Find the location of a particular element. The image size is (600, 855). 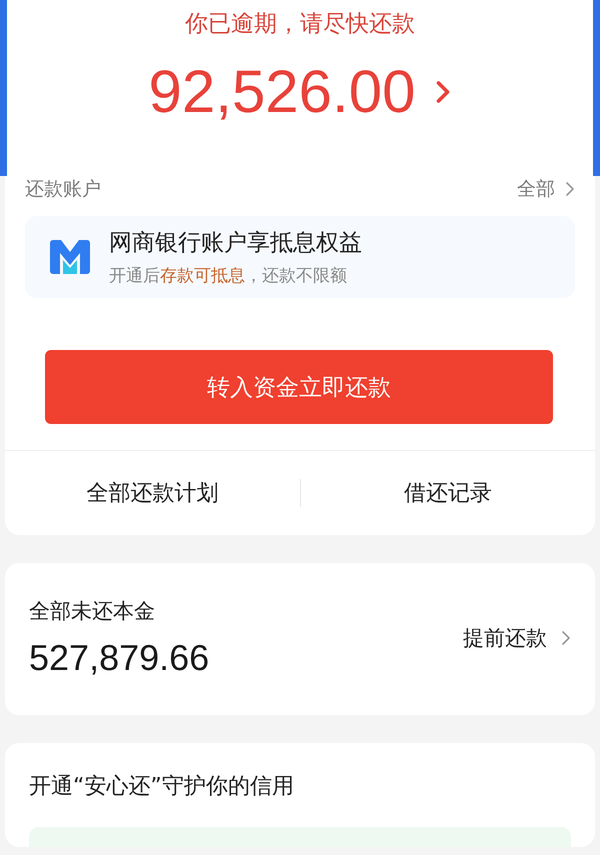

overdue-notice: 你已逾期，请尽快还款 is located at coordinates (300, 24).